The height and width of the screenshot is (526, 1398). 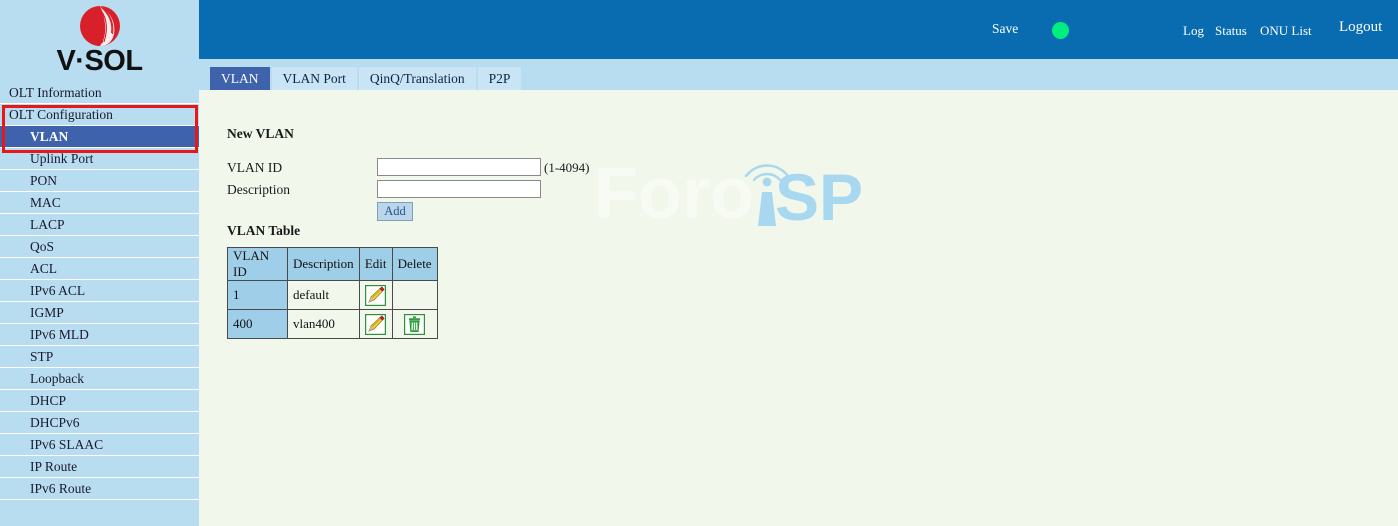 I want to click on sidebar-item-label: PON, so click(x=44, y=180).